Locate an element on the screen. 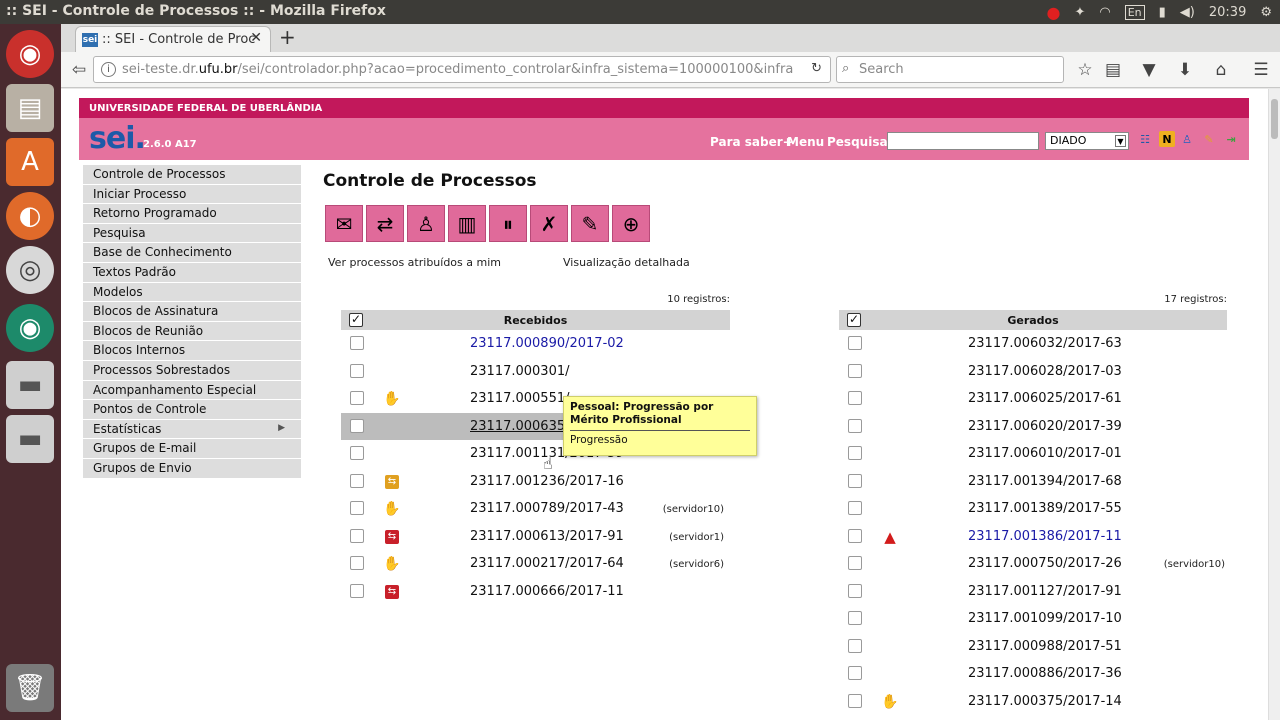 This screenshot has width=1280, height=720. process-link: 23117.006028/2017-03 is located at coordinates (1045, 371).